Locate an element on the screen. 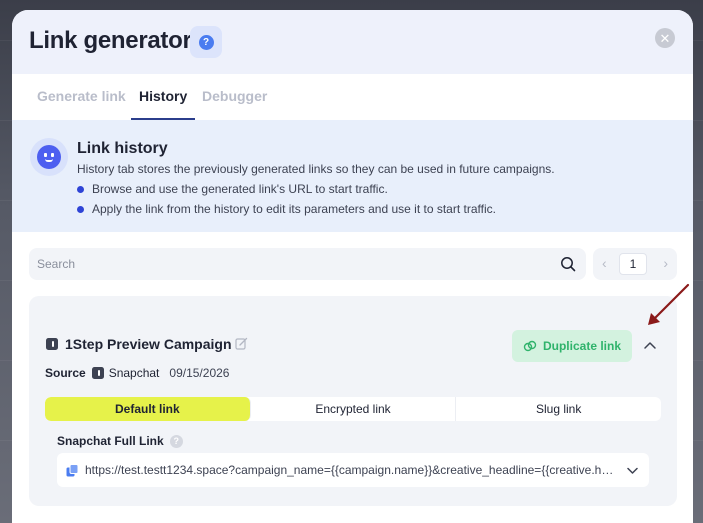 The height and width of the screenshot is (523, 703). info-title: Link history is located at coordinates (122, 148).